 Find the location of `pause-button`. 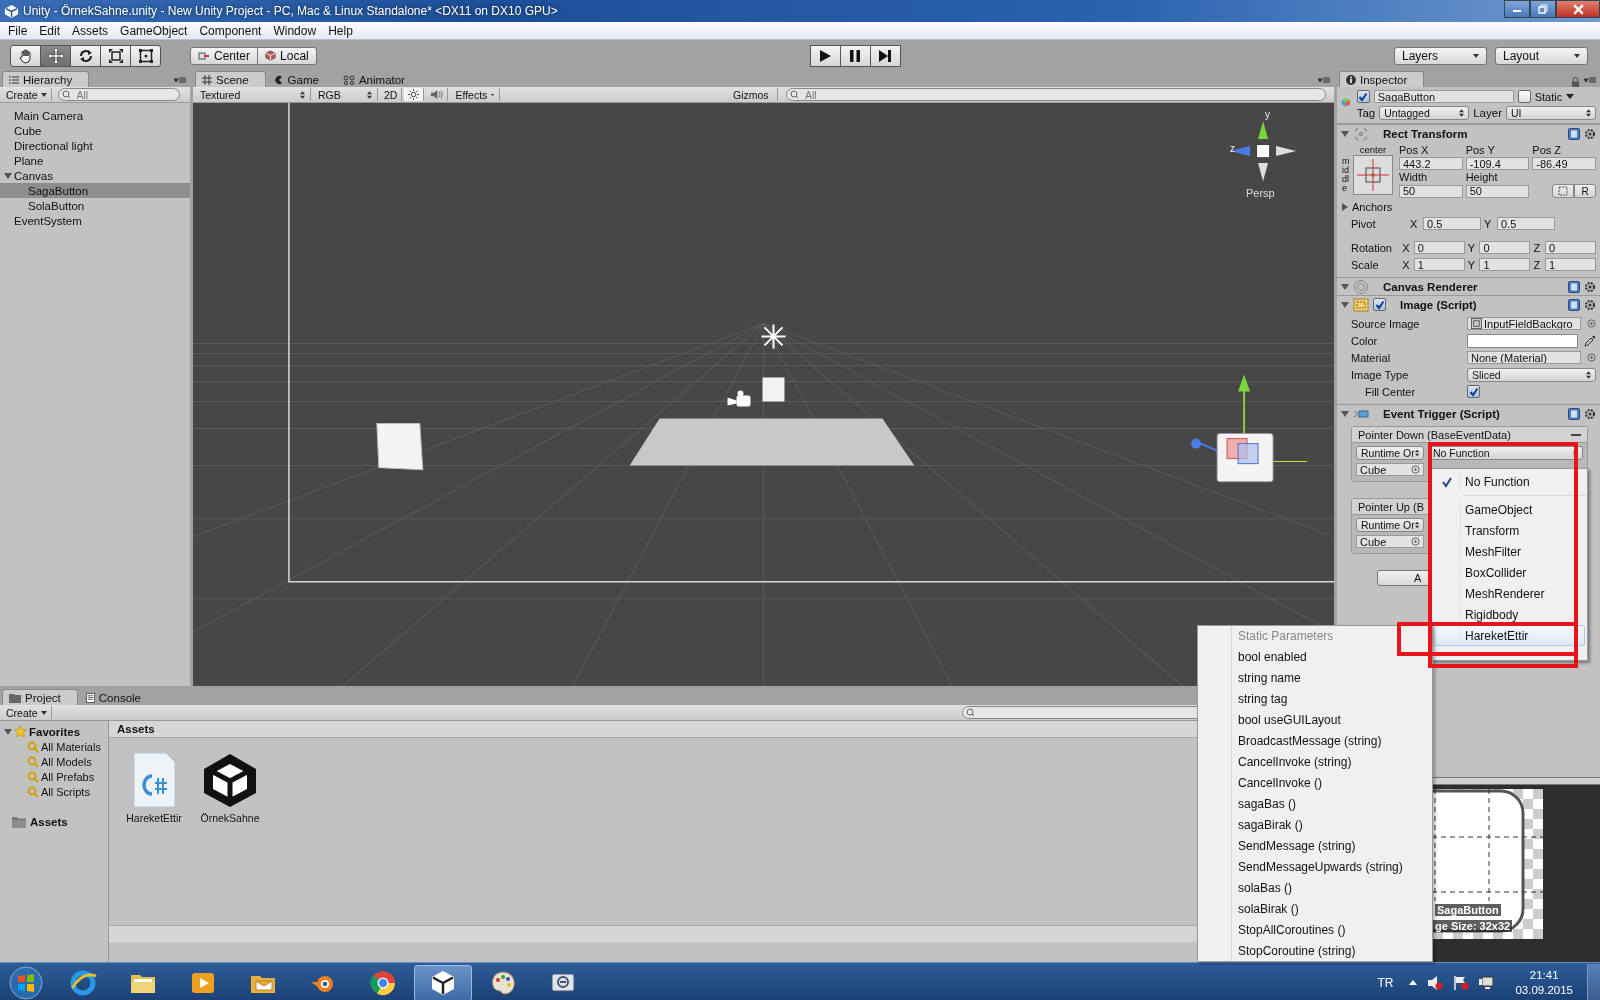

pause-button is located at coordinates (855, 55).